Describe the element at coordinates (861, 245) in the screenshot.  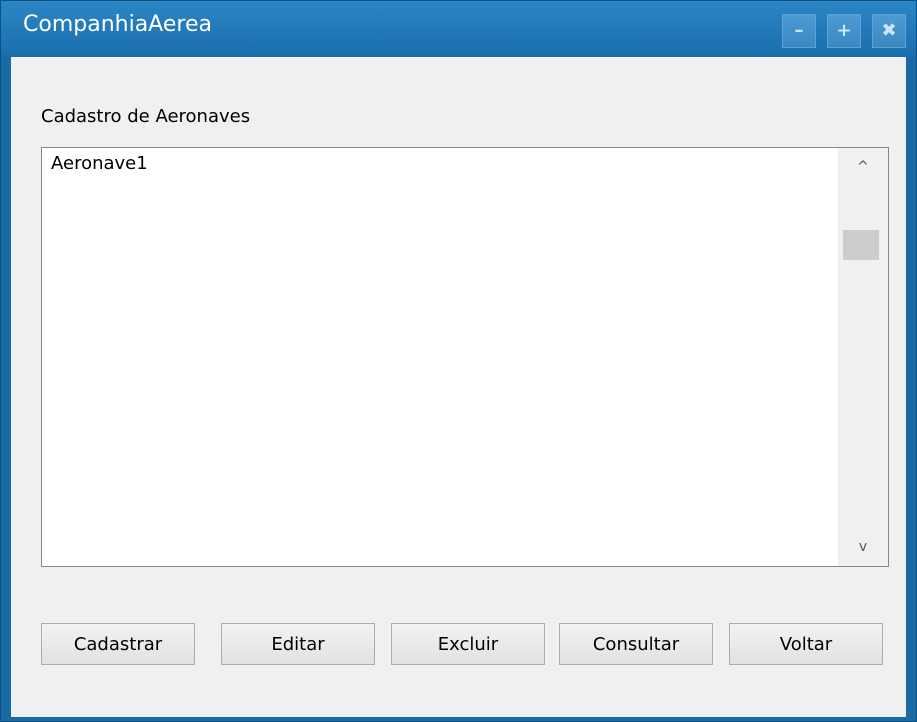
I see `scroll-thumb` at that location.